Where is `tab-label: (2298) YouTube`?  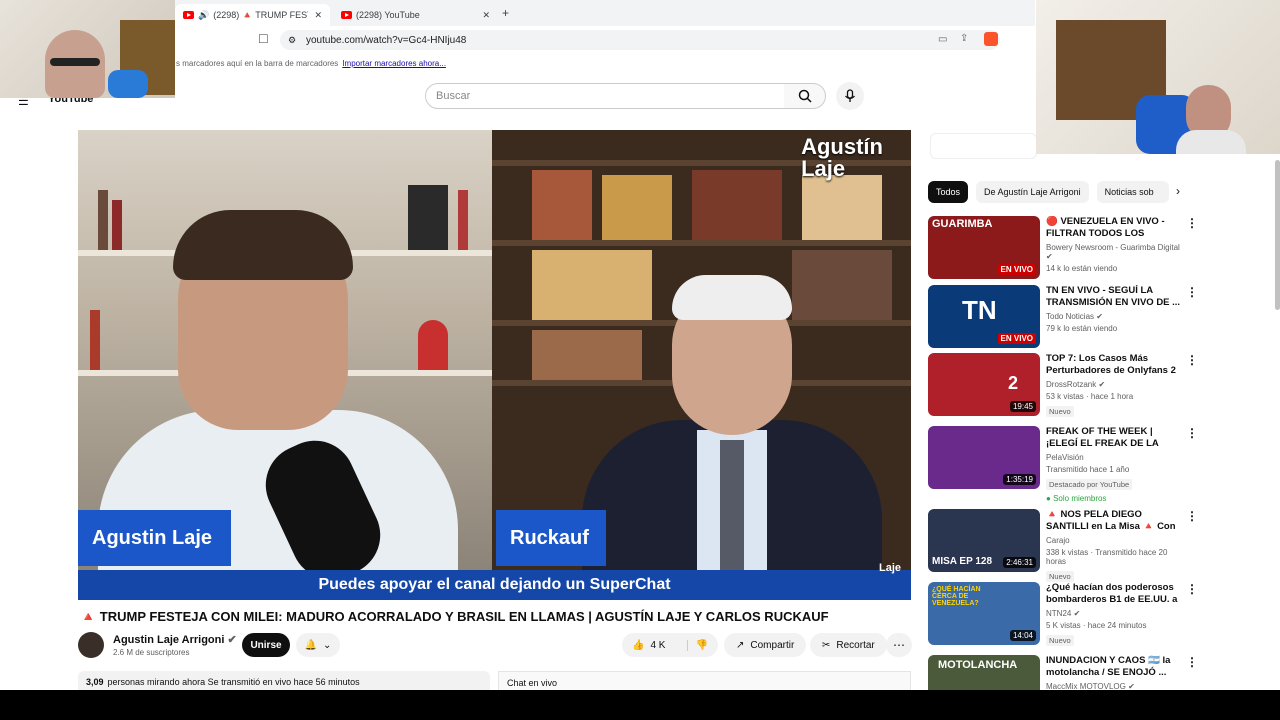
tab-label: (2298) YouTube is located at coordinates (388, 15).